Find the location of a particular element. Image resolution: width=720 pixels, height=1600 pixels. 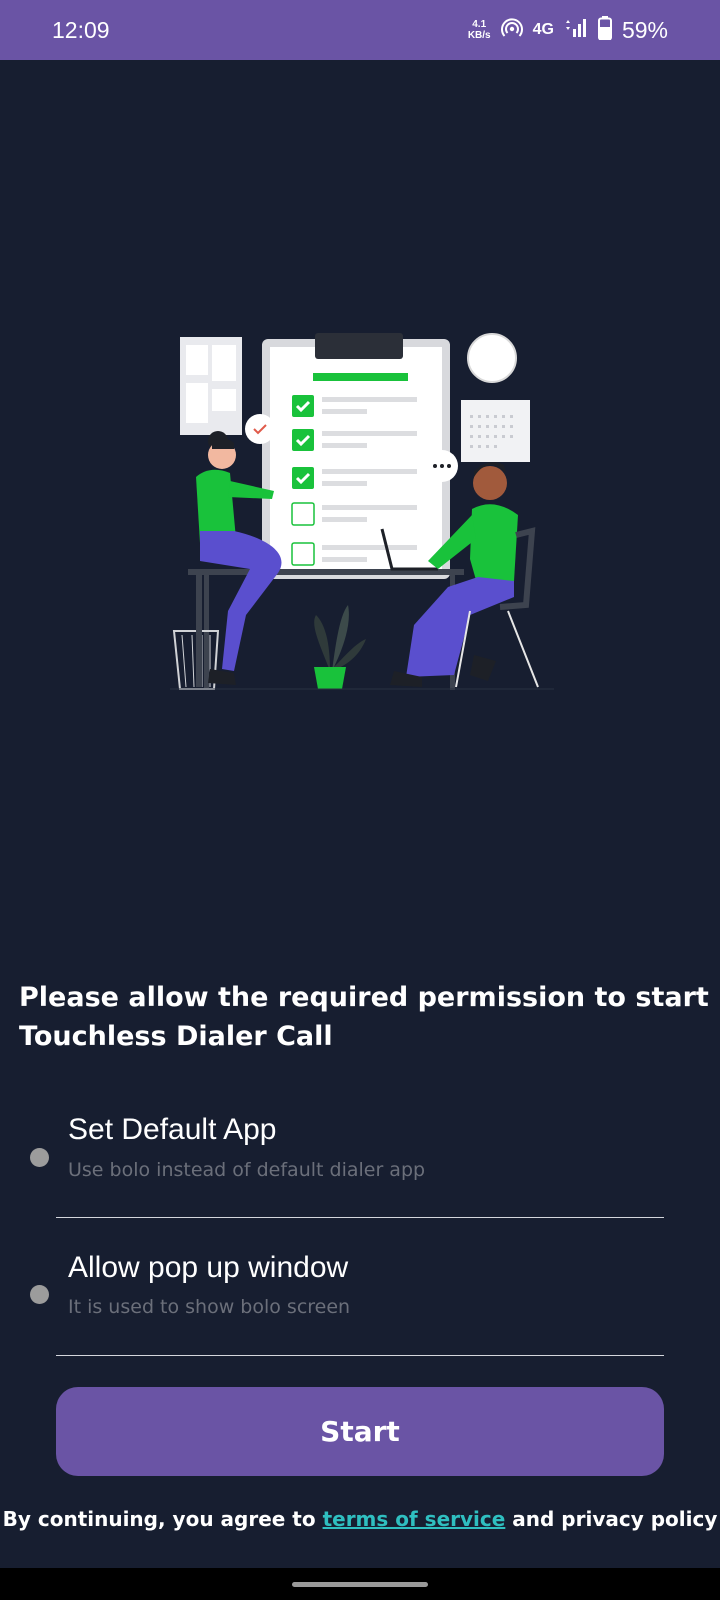

net-speed: 4.1 KB/s is located at coordinates (479, 30).